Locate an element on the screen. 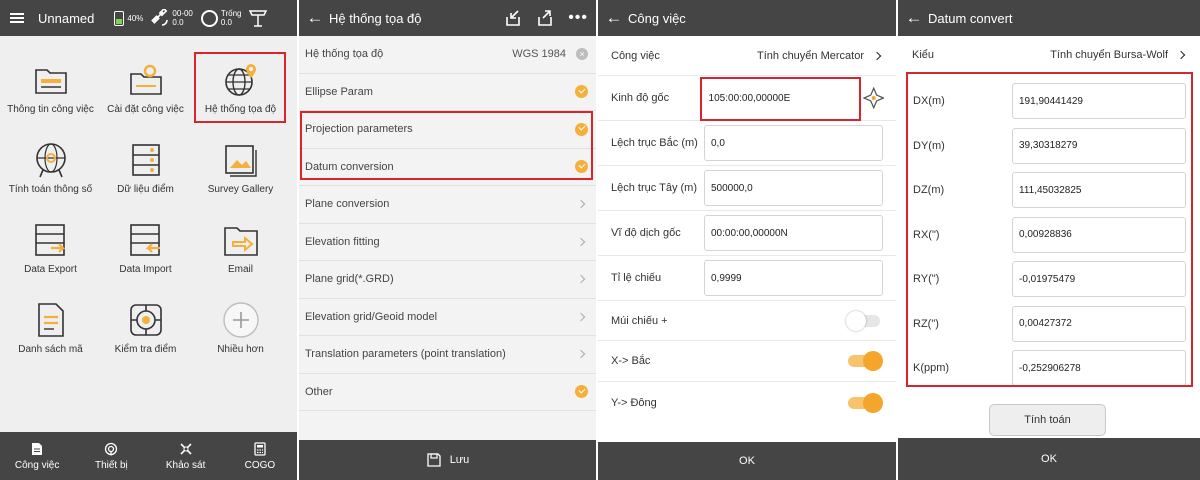  tile-code-list: Danh sách mã is located at coordinates (50, 332).